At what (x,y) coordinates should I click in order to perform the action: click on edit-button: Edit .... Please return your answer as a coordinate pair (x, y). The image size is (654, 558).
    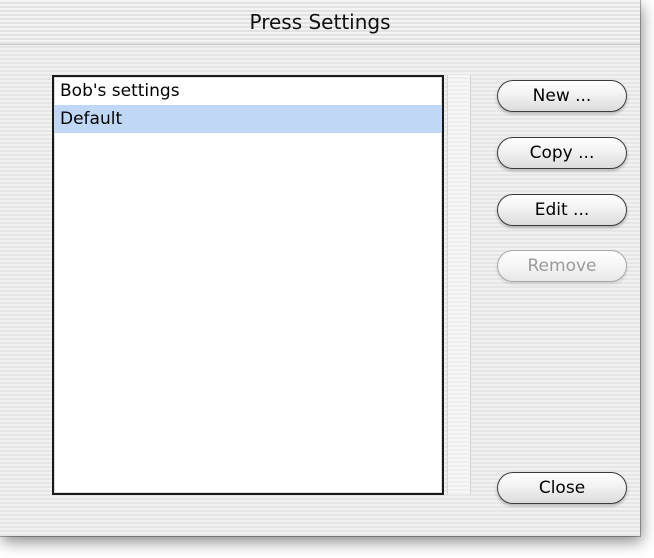
    Looking at the image, I should click on (562, 210).